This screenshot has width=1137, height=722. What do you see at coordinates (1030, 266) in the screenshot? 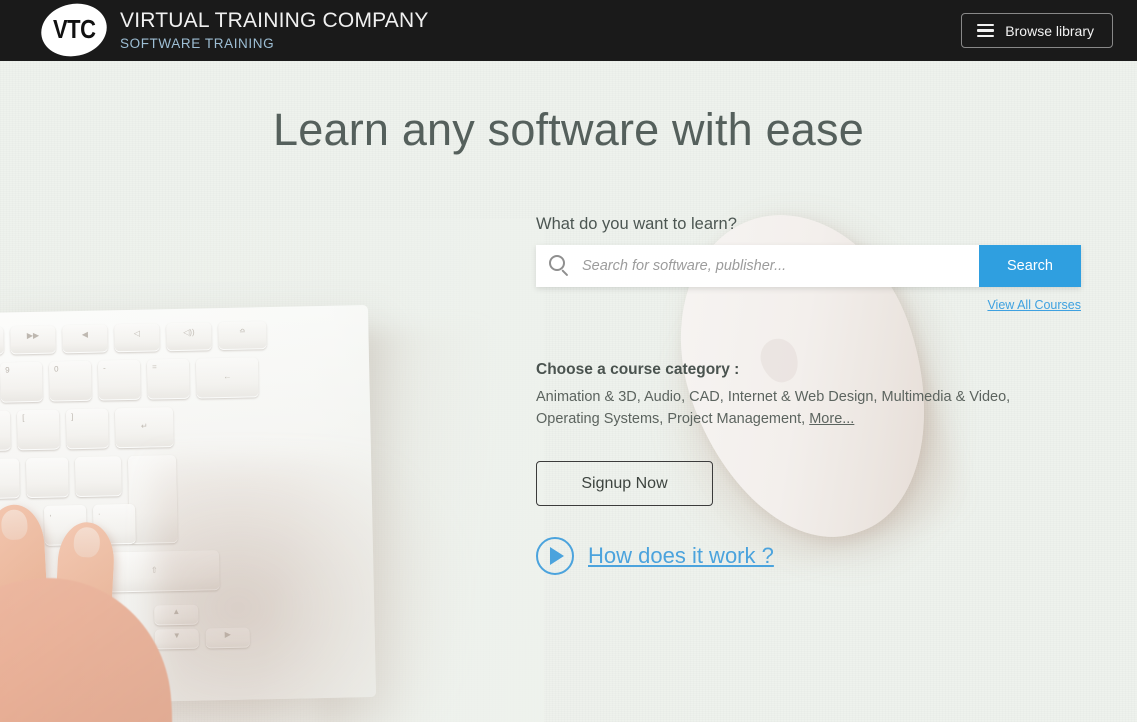
I see `search-button: Search` at bounding box center [1030, 266].